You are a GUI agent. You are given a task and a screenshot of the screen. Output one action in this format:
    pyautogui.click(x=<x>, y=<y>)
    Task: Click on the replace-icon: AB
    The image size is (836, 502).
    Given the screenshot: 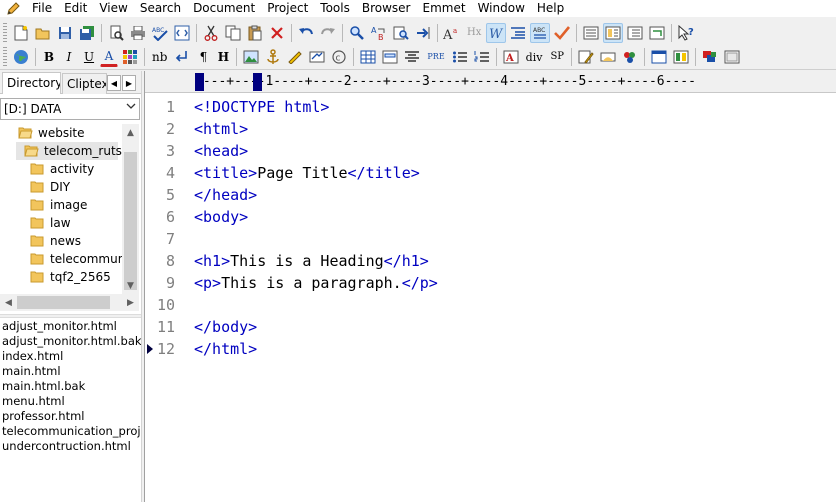 What is the action you would take?
    pyautogui.click(x=379, y=33)
    